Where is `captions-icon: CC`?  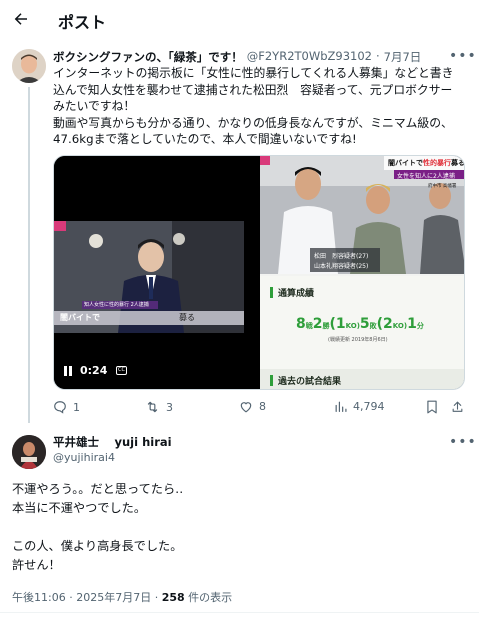 captions-icon: CC is located at coordinates (121, 370).